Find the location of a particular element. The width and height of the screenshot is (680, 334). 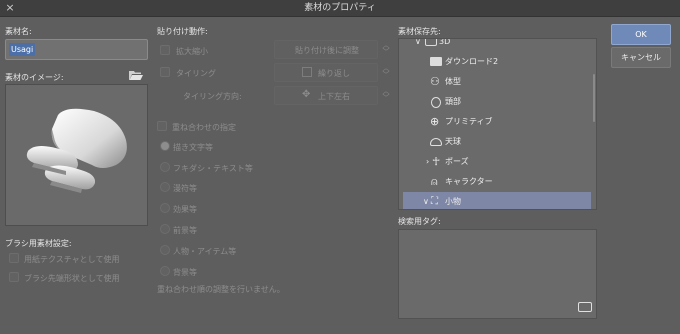

primitive-icon: ⊕ is located at coordinates (435, 121).